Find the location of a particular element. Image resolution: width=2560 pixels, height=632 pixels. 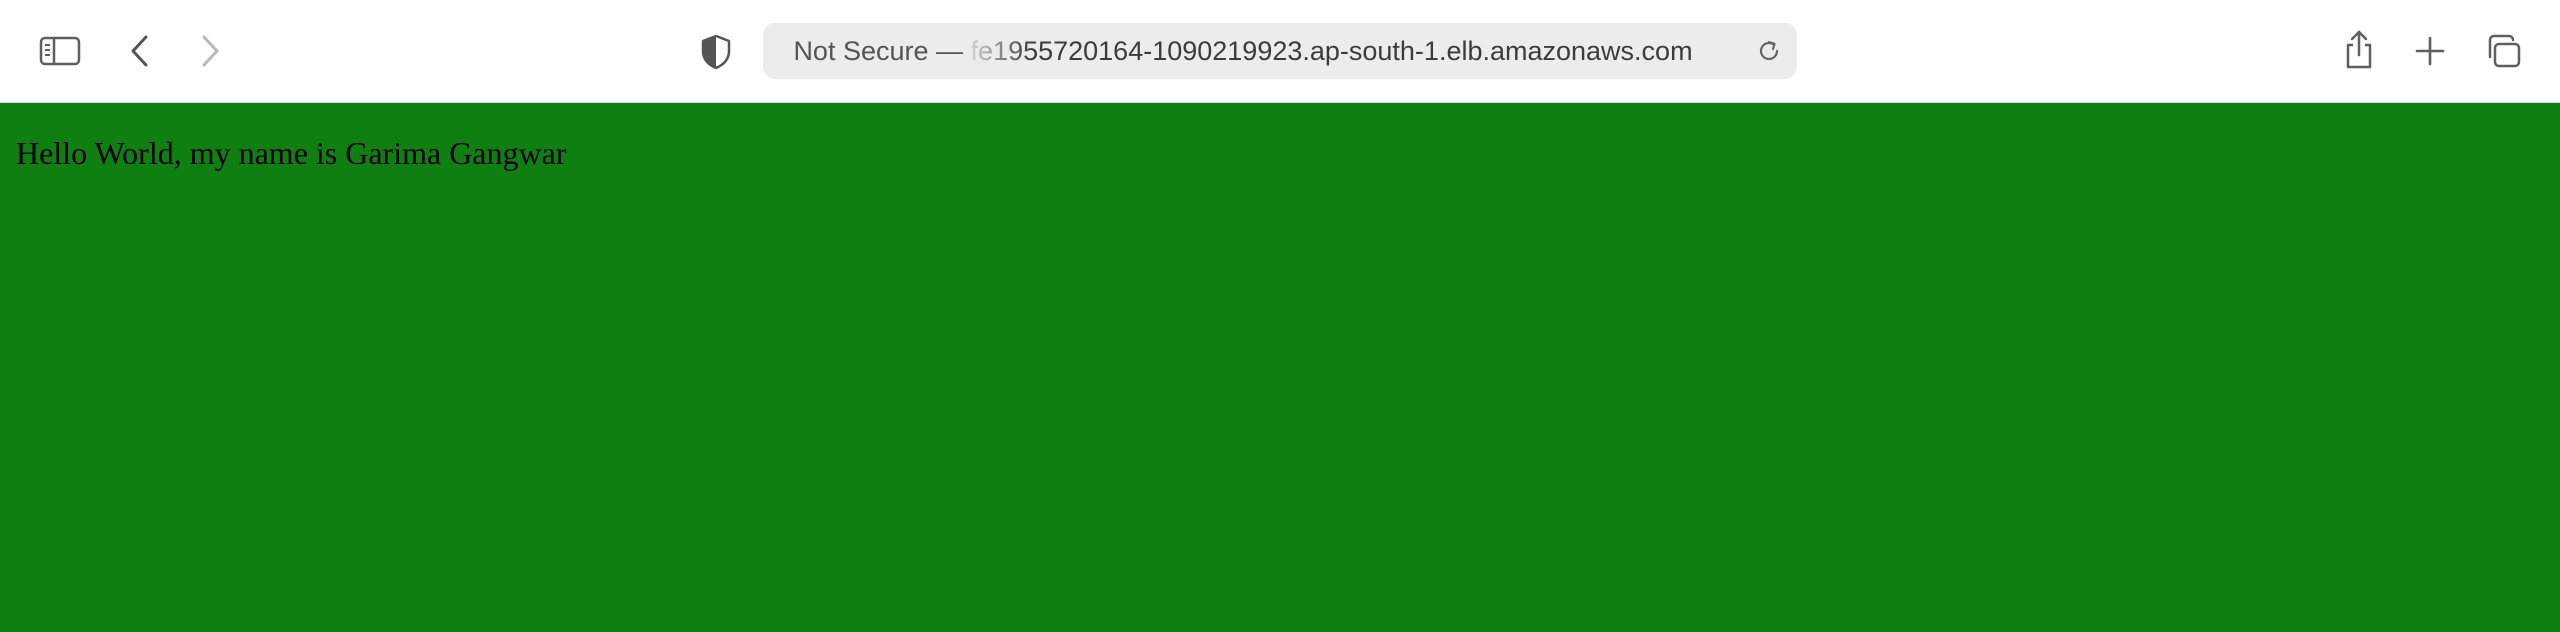

chevron-right-icon is located at coordinates (210, 51).